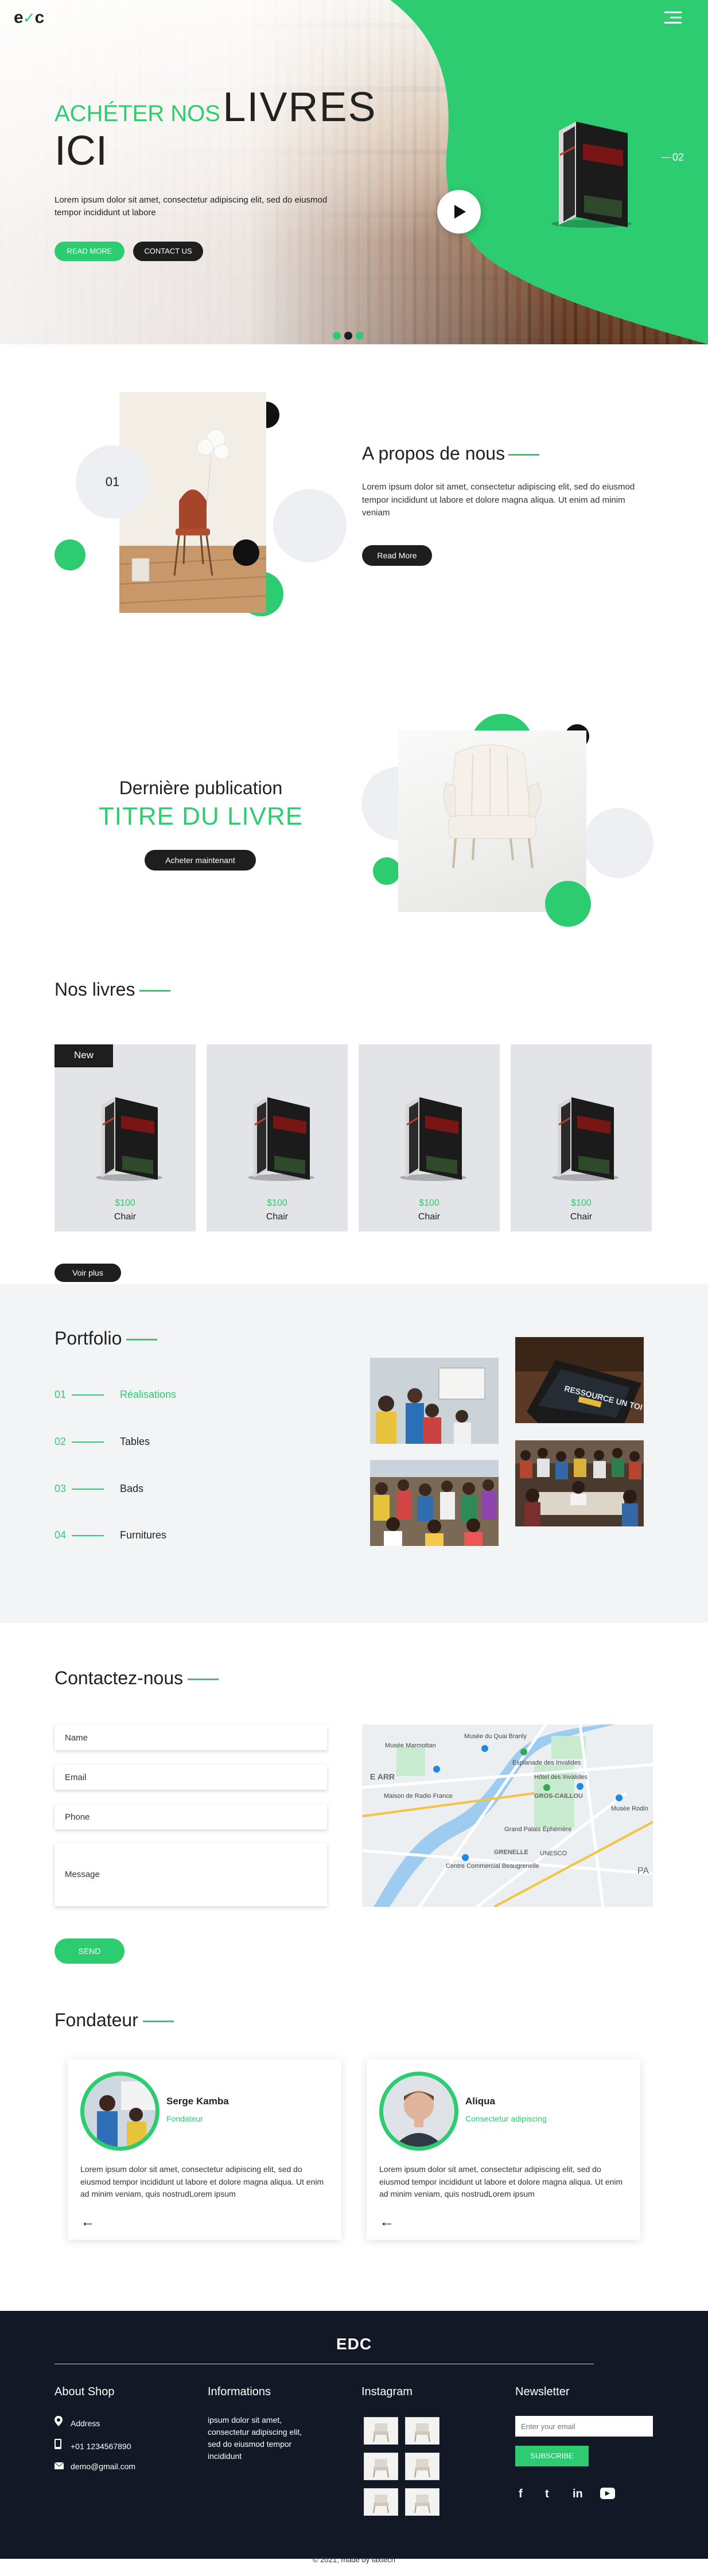 This screenshot has width=708, height=2576. I want to click on newsletter-title: Newsletter, so click(542, 2391).